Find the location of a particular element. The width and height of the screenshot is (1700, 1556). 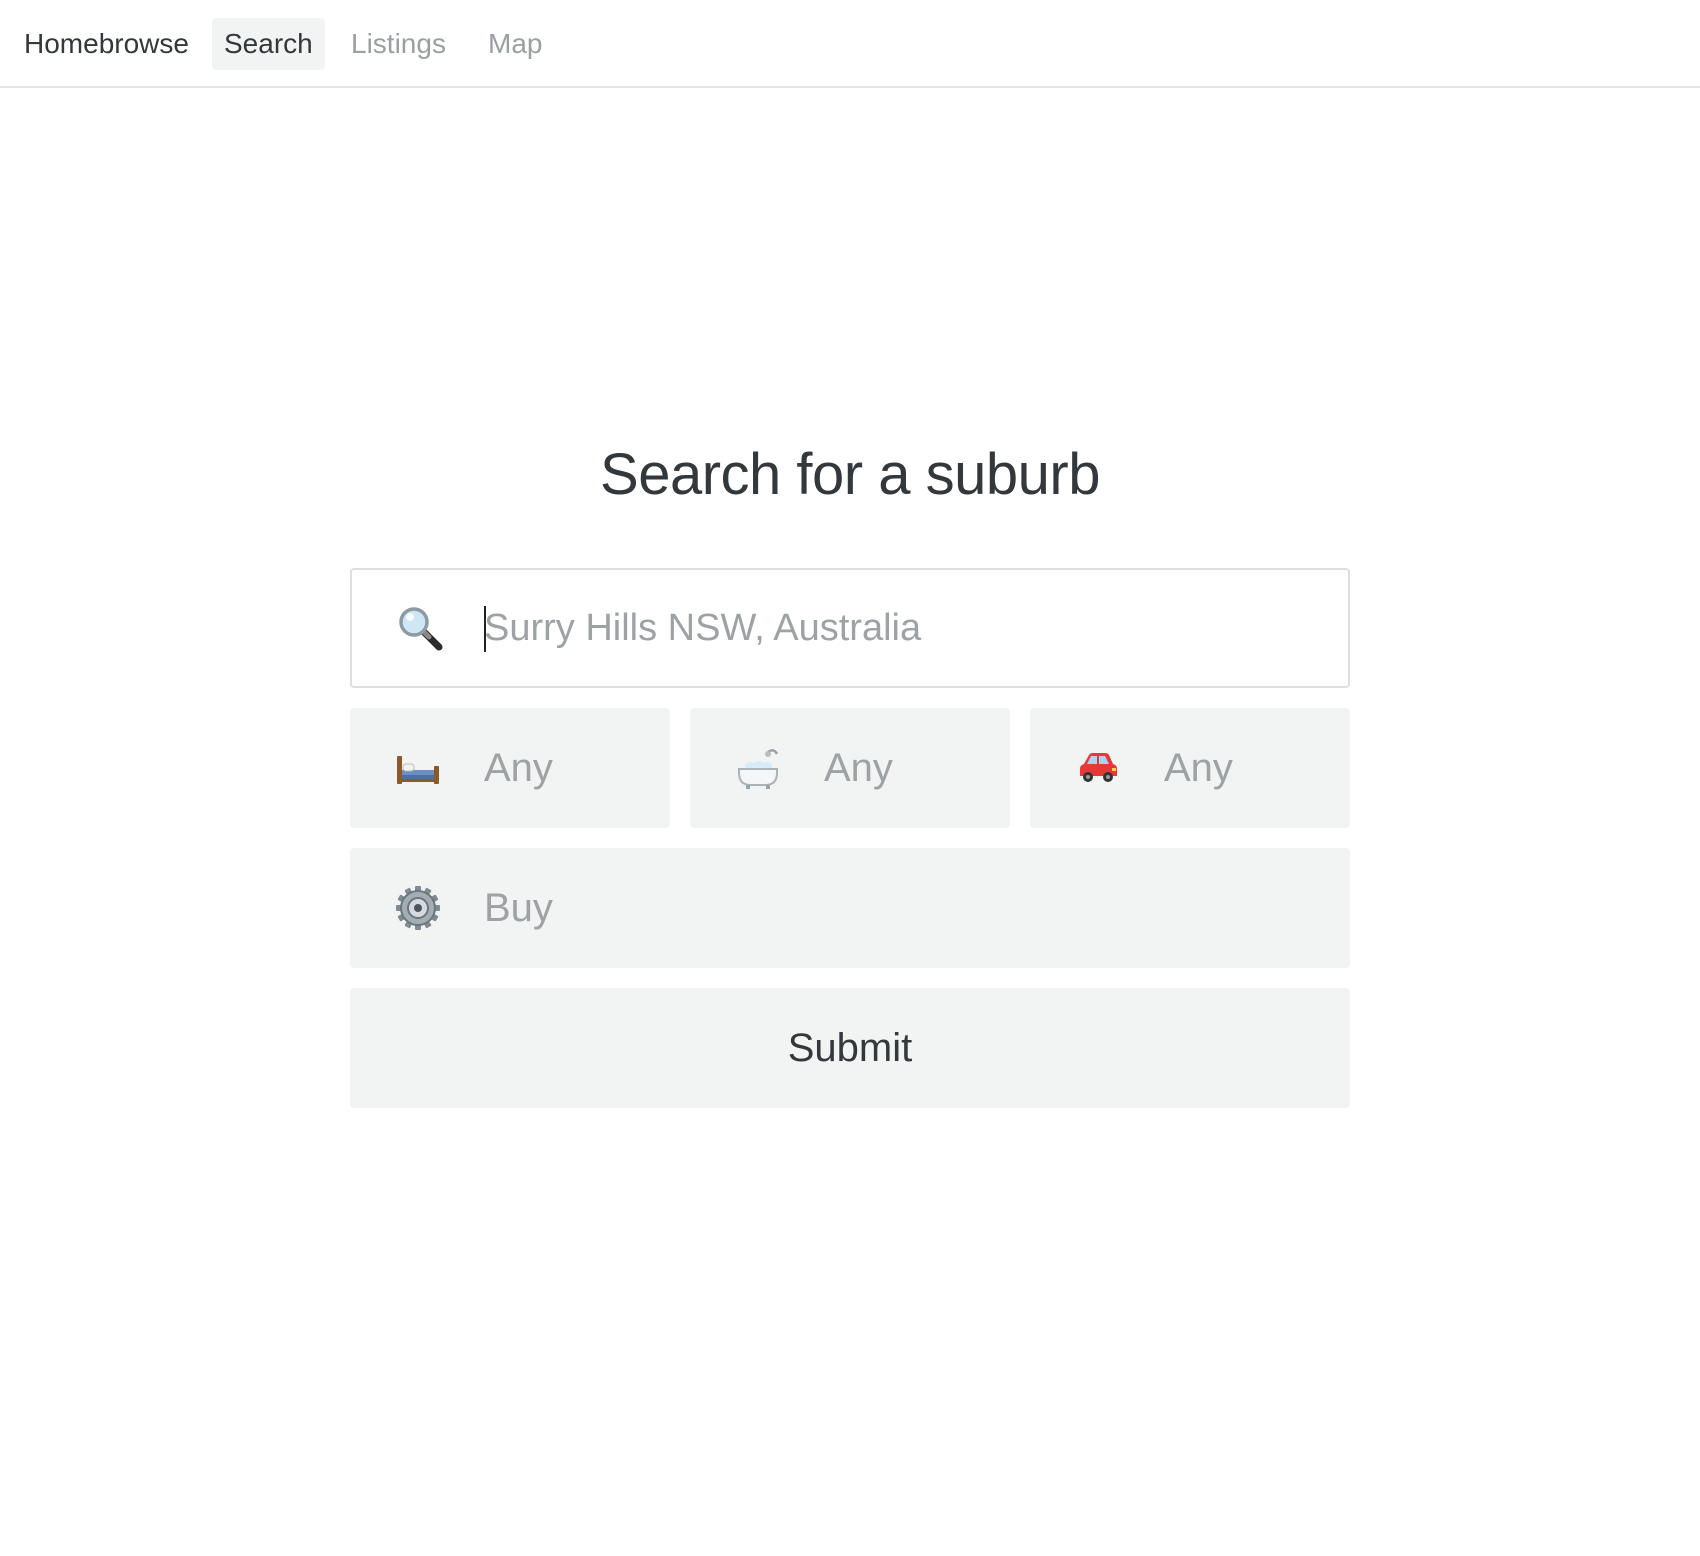

text-caret is located at coordinates (485, 629).